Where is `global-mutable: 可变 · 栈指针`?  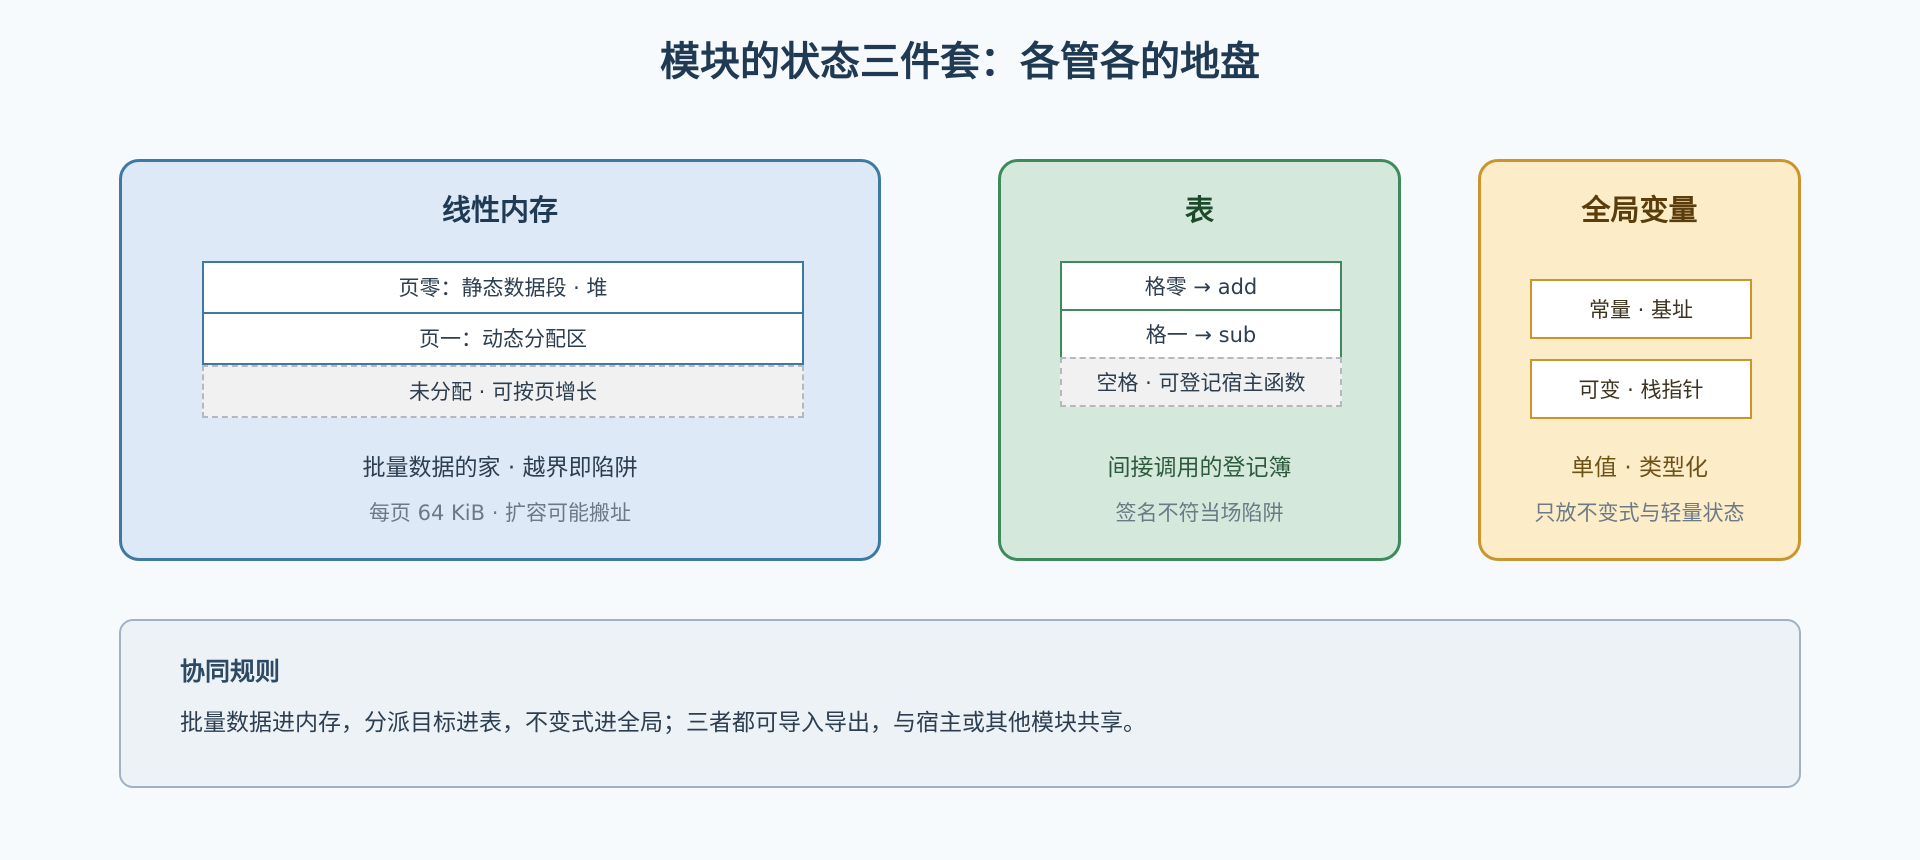
global-mutable: 可变 · 栈指针 is located at coordinates (1641, 389).